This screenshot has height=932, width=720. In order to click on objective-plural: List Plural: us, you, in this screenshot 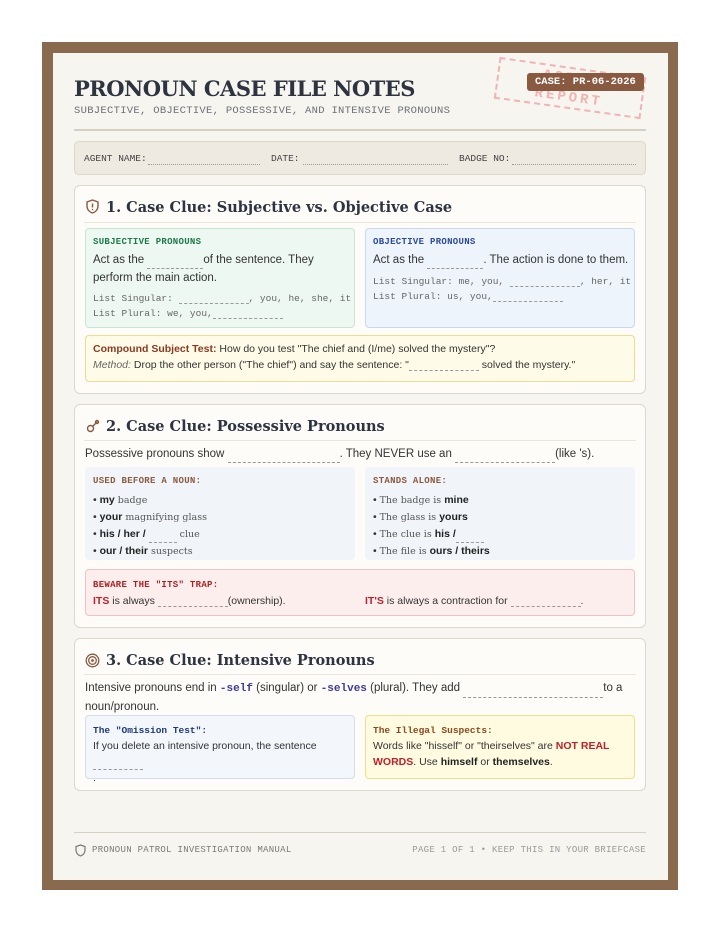, I will do `click(468, 296)`.